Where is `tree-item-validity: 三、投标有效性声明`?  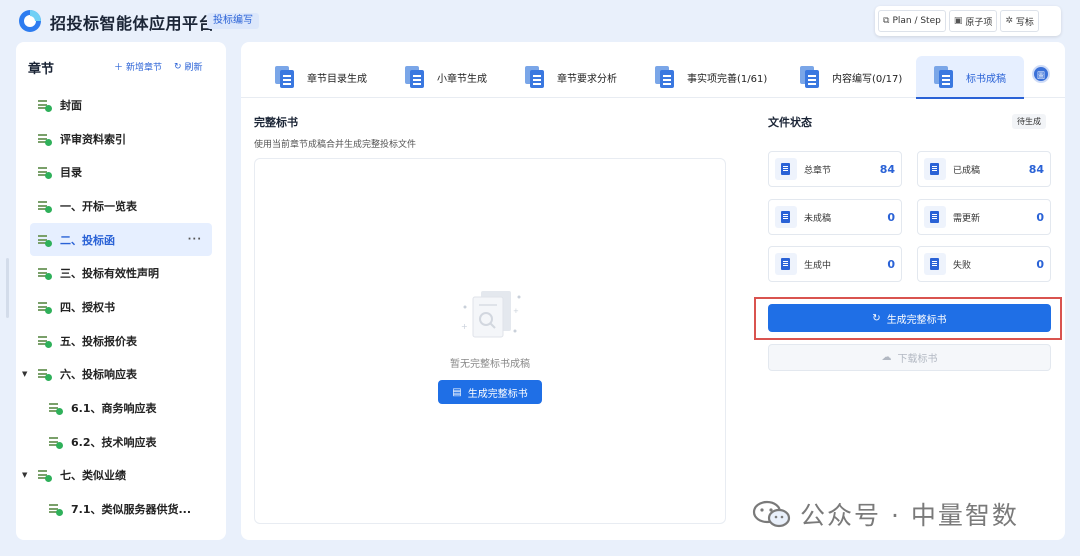
tree-item-validity: 三、投标有效性声明 is located at coordinates (121, 273).